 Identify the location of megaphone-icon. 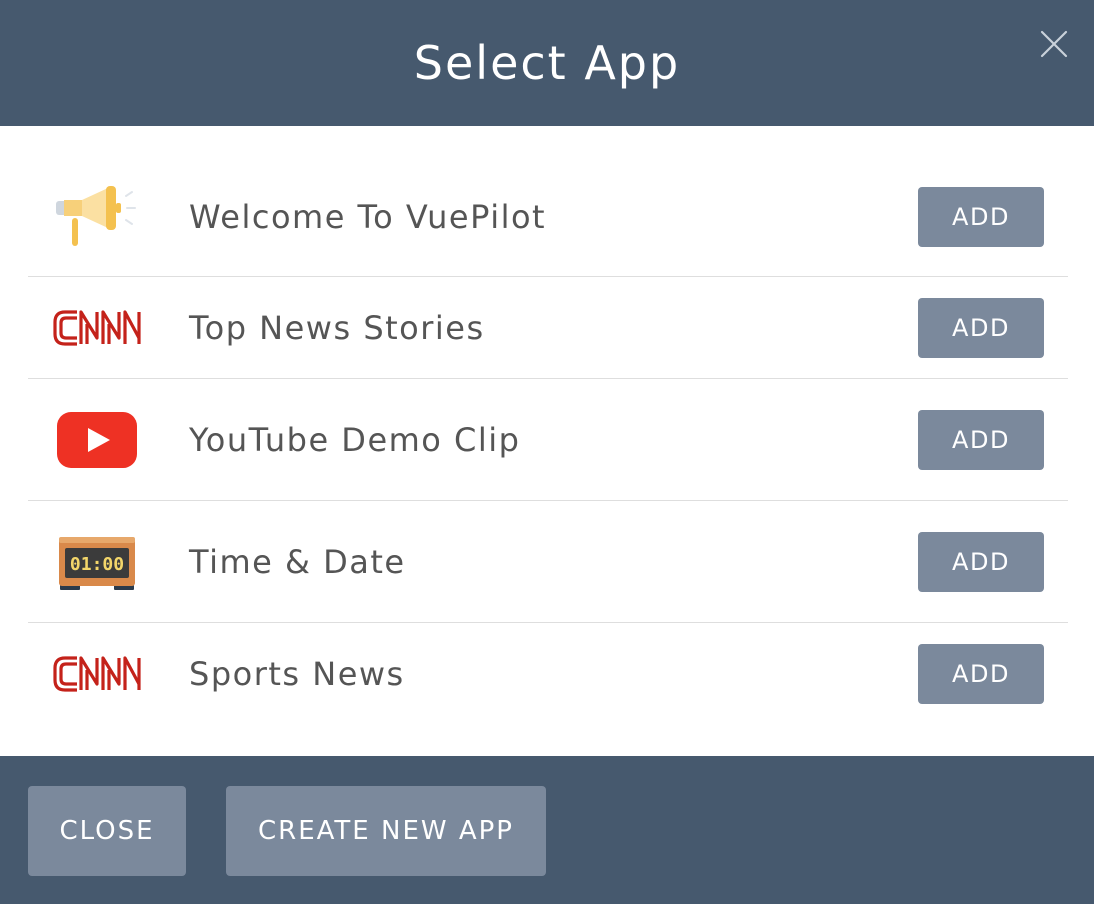
(97, 217).